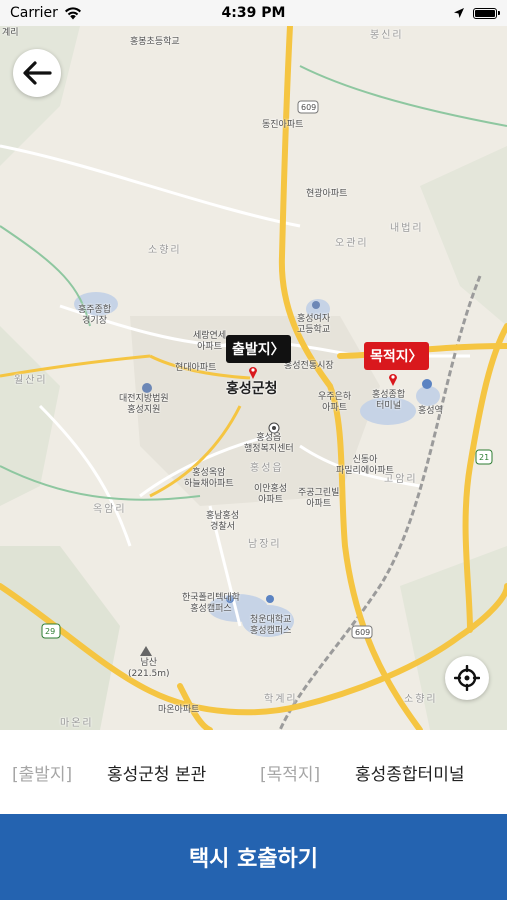 This screenshot has height=900, width=507. Describe the element at coordinates (271, 625) in the screenshot. I see `map-label: 청운대학교 홍성캠퍼스` at that location.